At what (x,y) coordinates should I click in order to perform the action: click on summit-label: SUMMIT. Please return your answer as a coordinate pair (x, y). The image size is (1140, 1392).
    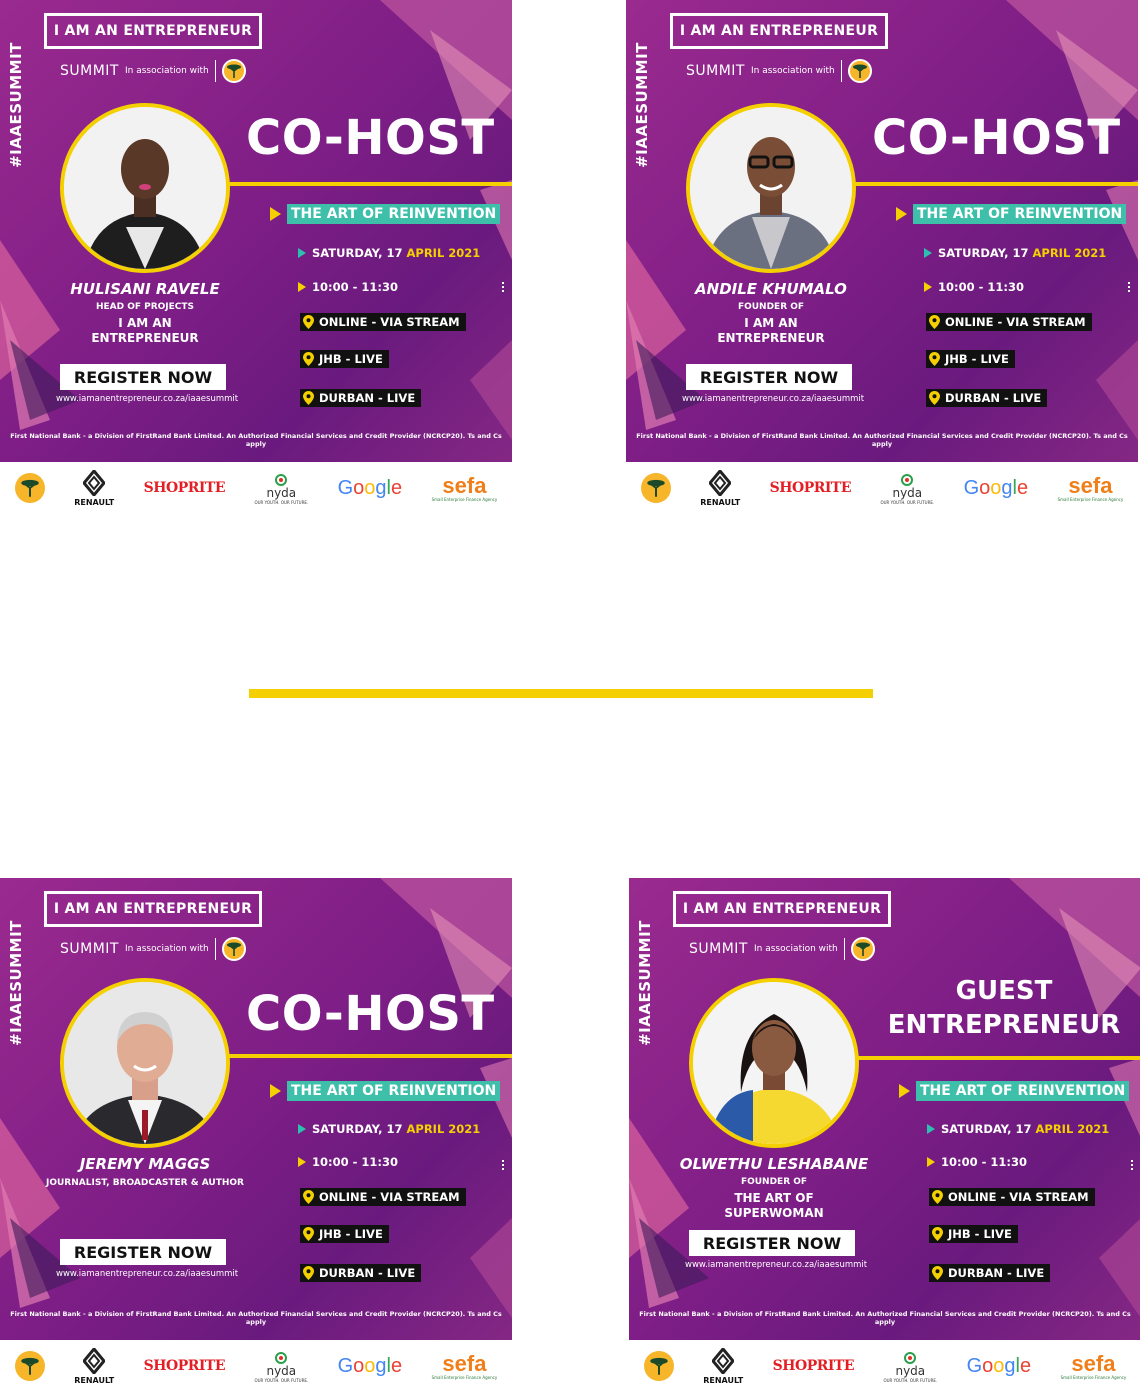
    Looking at the image, I should click on (89, 949).